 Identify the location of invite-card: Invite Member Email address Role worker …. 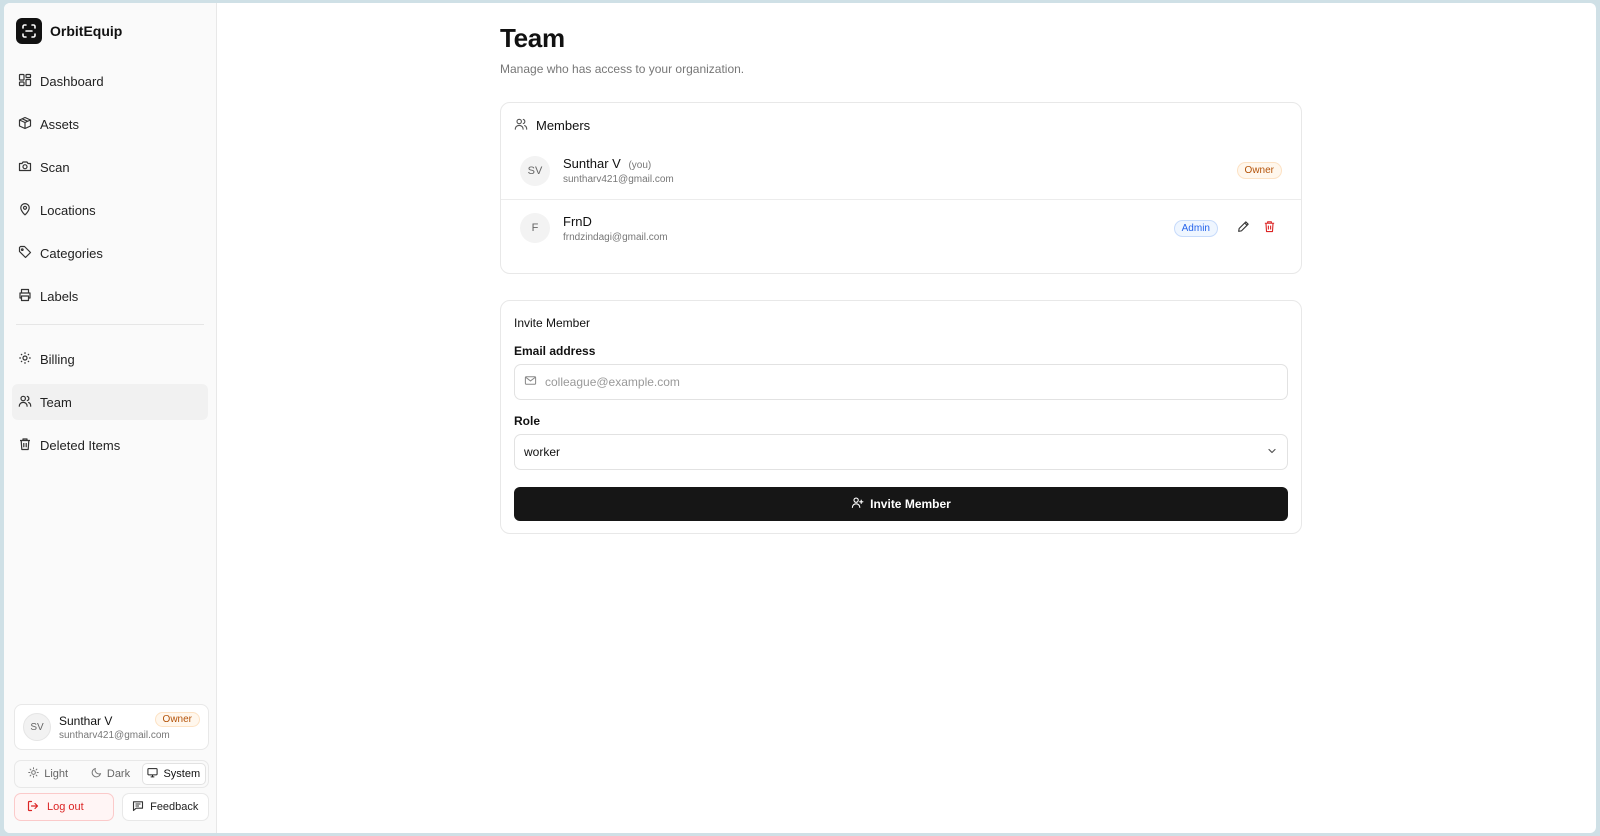
(901, 417).